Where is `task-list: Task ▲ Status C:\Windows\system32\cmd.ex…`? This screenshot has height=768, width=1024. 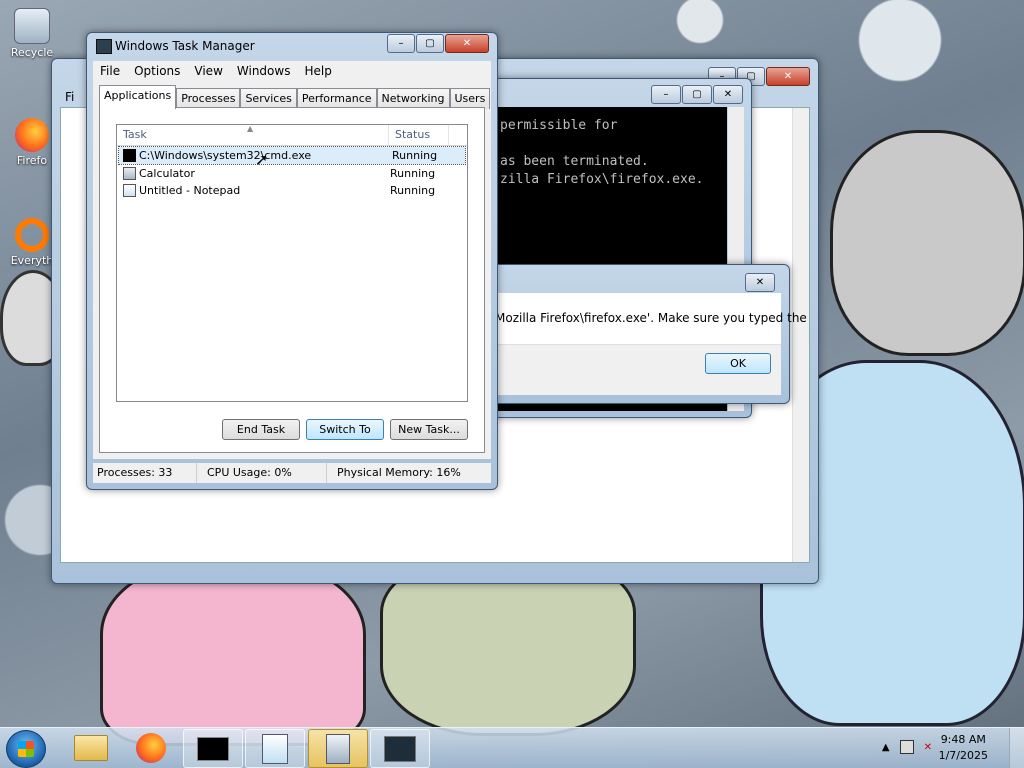
task-list: Task ▲ Status C:\Windows\system32\cmd.ex… is located at coordinates (292, 263).